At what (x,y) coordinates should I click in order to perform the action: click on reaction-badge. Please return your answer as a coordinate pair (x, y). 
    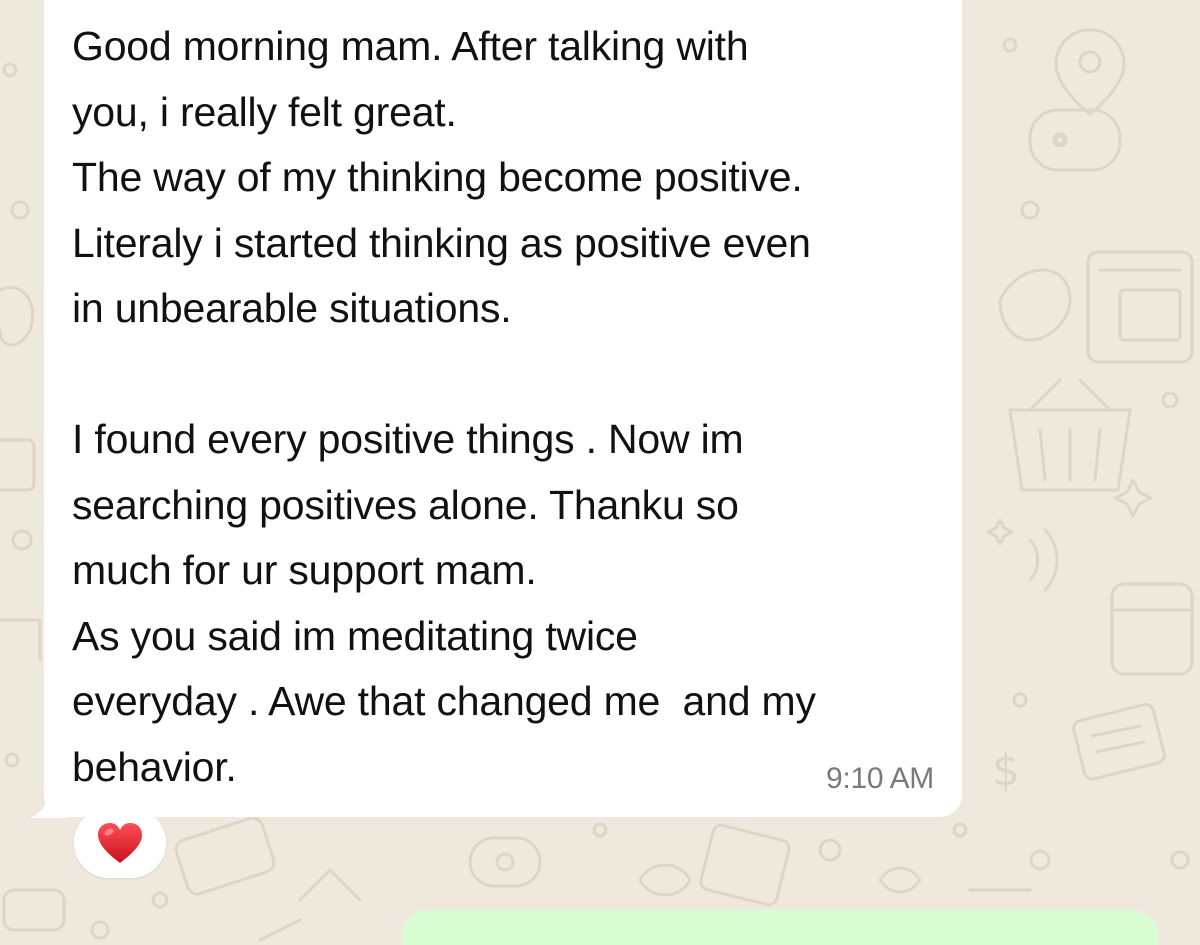
    Looking at the image, I should click on (120, 843).